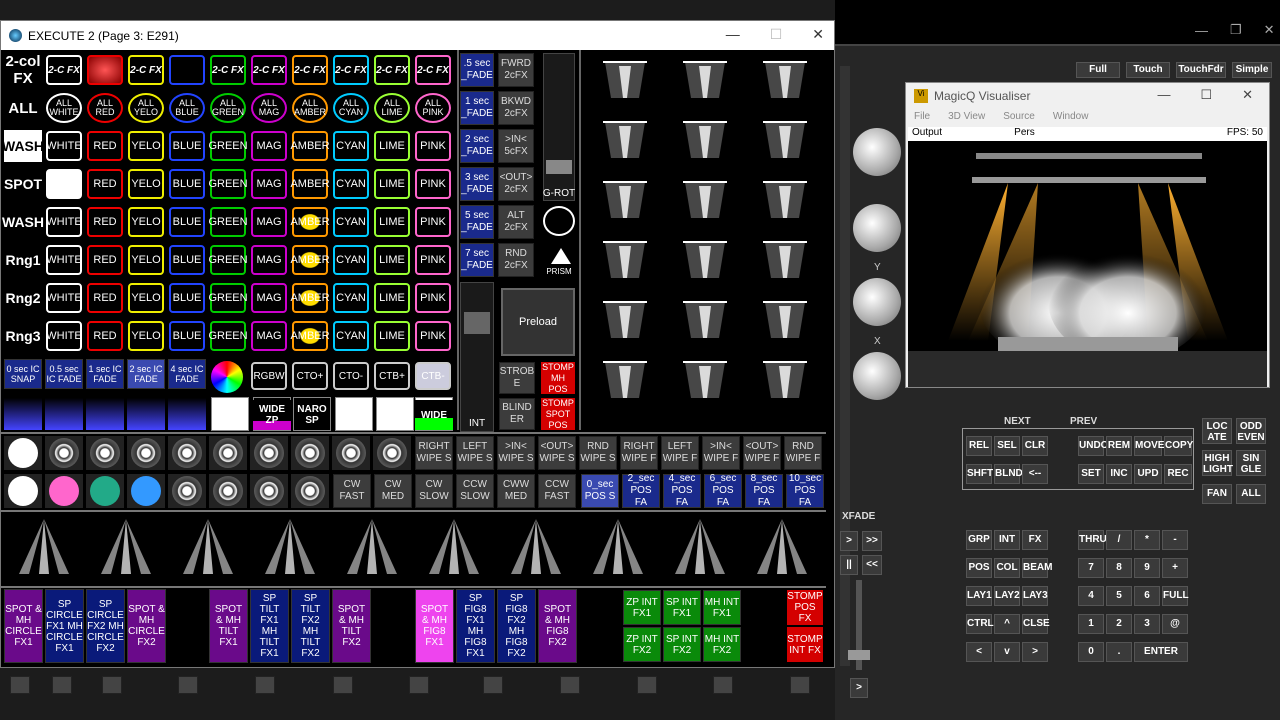 This screenshot has height=720, width=1280. What do you see at coordinates (146, 374) in the screenshot?
I see `fade-time-button: 2 sec IC FADE` at bounding box center [146, 374].